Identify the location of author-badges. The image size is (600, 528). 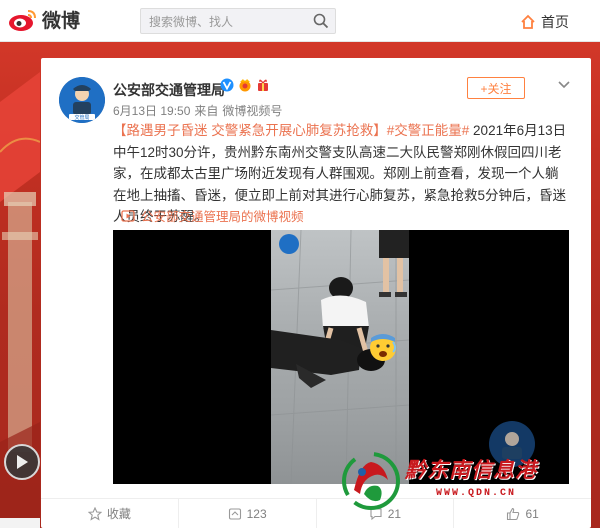
(245, 85).